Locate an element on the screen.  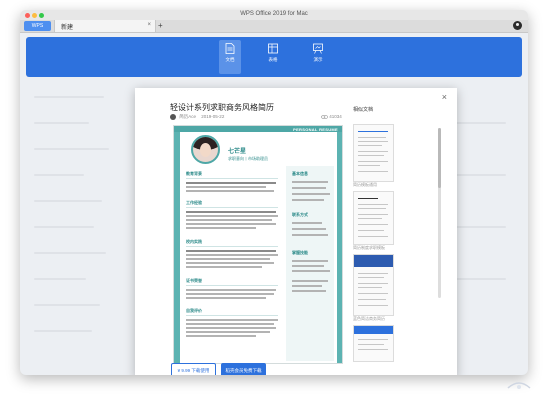
document-icon is located at coordinates (230, 48).